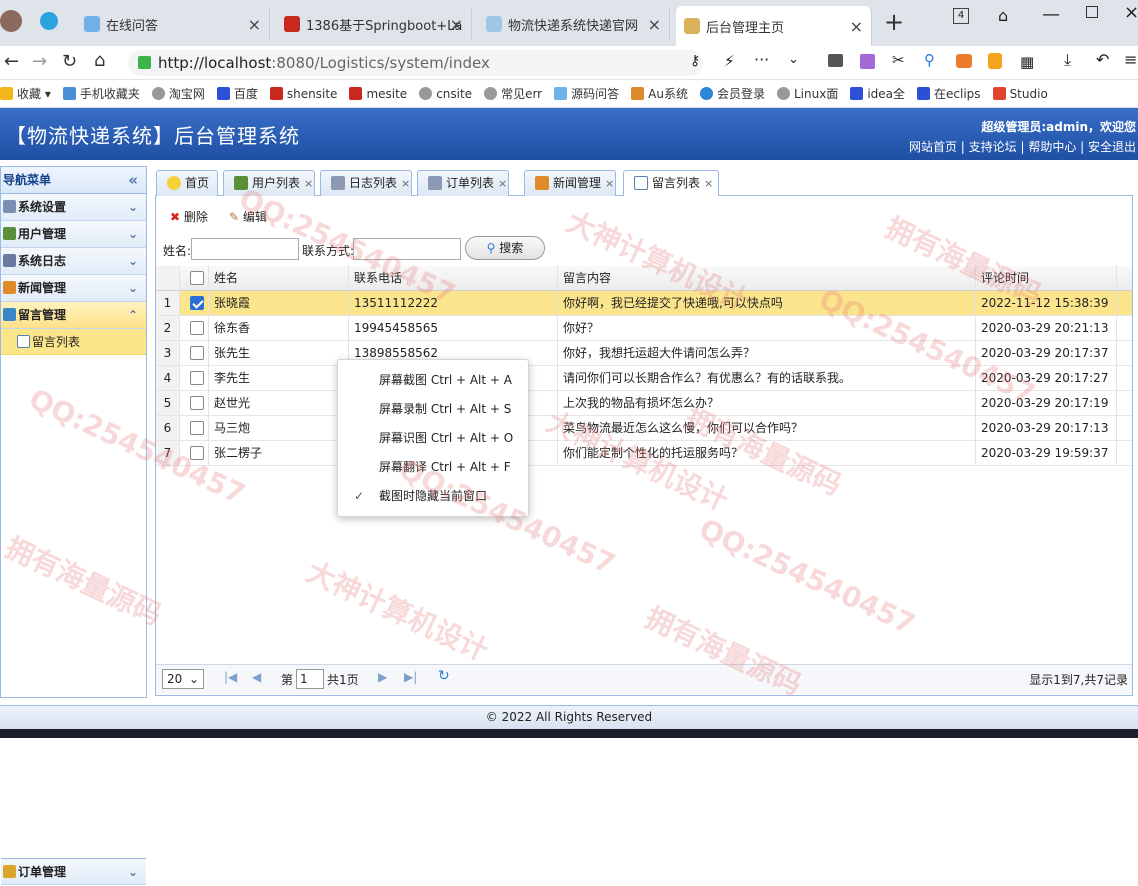 The height and width of the screenshot is (886, 1138). I want to click on collapse-icon: «, so click(133, 180).